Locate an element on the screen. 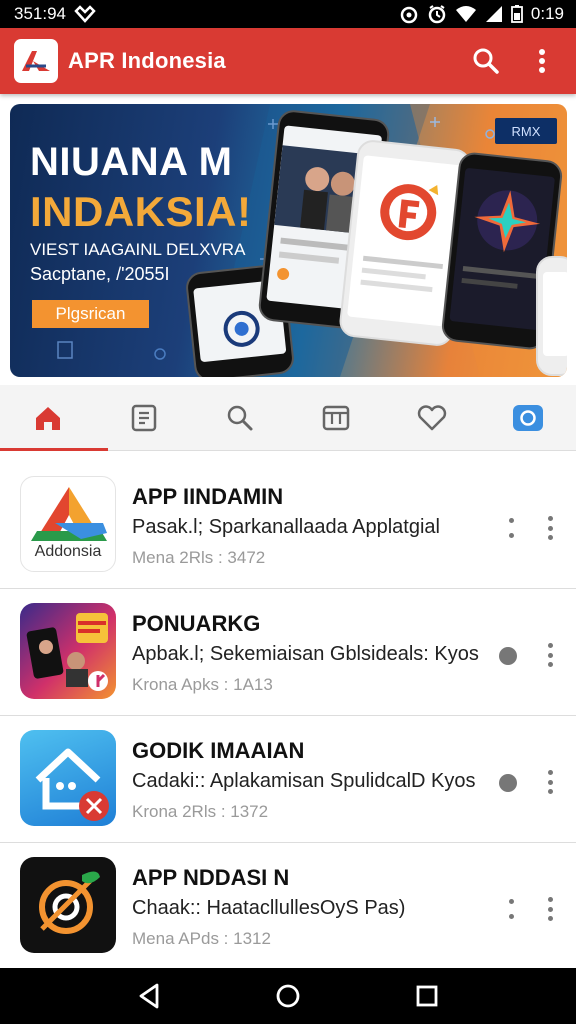 This screenshot has height=1024, width=576. app-meta: Krona 2Rls : 1372 is located at coordinates (200, 811).